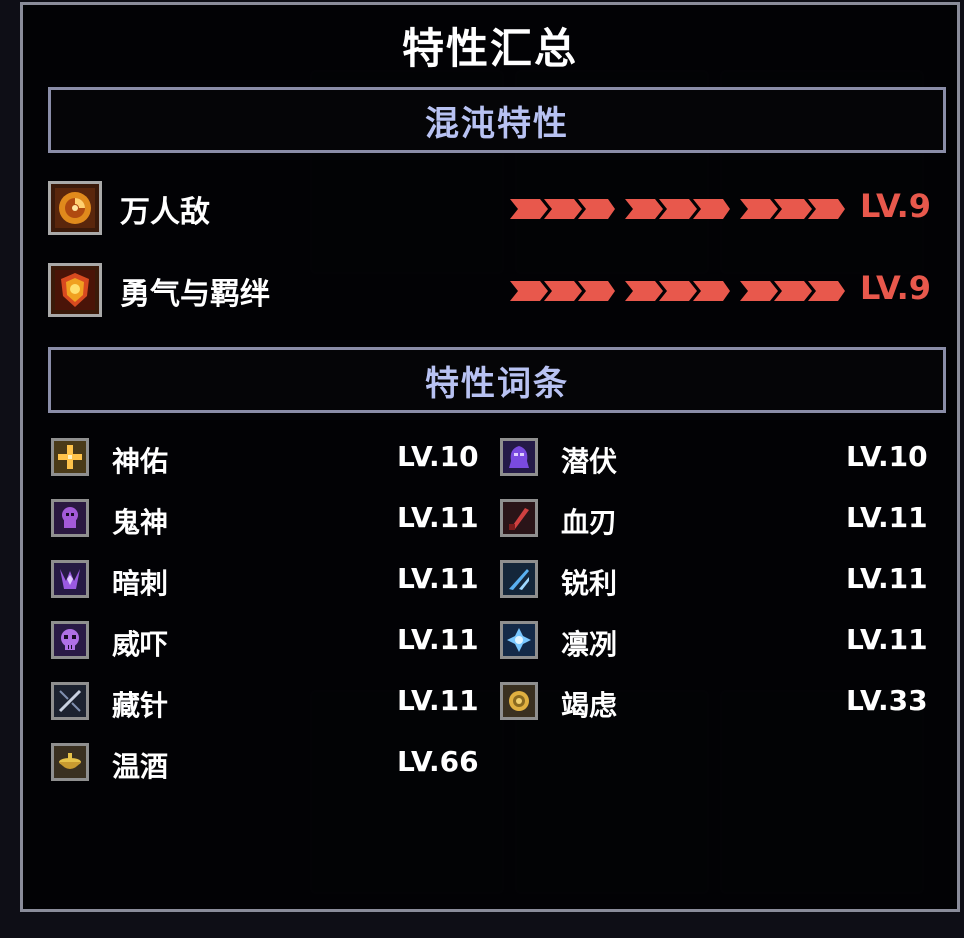 The height and width of the screenshot is (938, 964). I want to click on gold-coin-icon, so click(519, 701).